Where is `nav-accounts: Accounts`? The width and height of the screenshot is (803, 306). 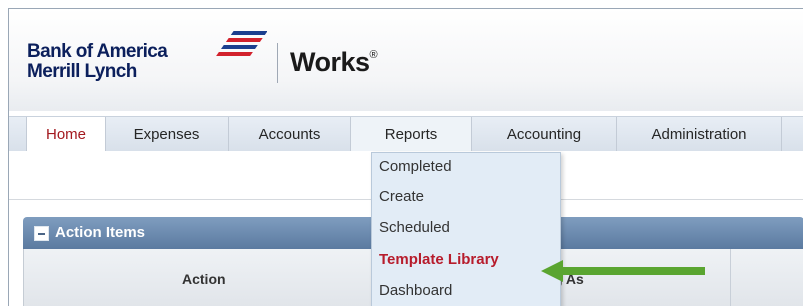 nav-accounts: Accounts is located at coordinates (290, 134).